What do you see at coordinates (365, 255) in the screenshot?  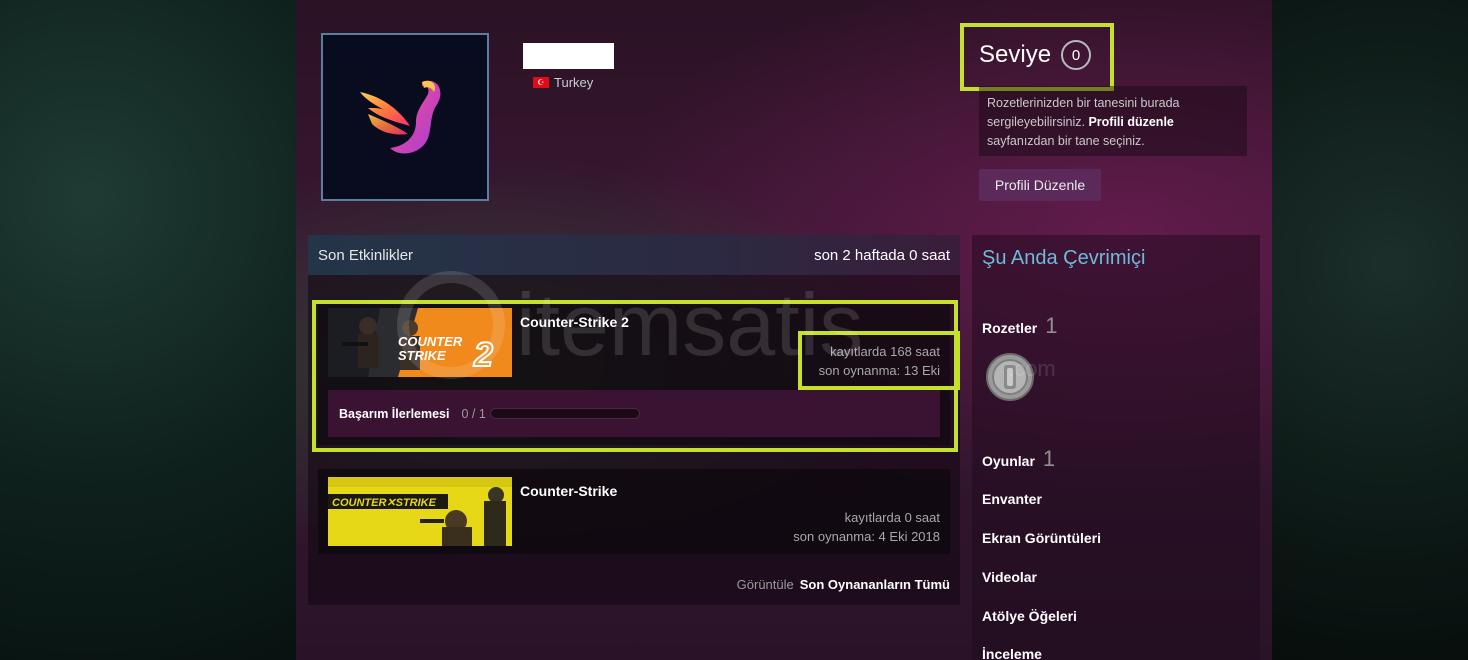 I see `recent-activity-title: Son Etkinlikler` at bounding box center [365, 255].